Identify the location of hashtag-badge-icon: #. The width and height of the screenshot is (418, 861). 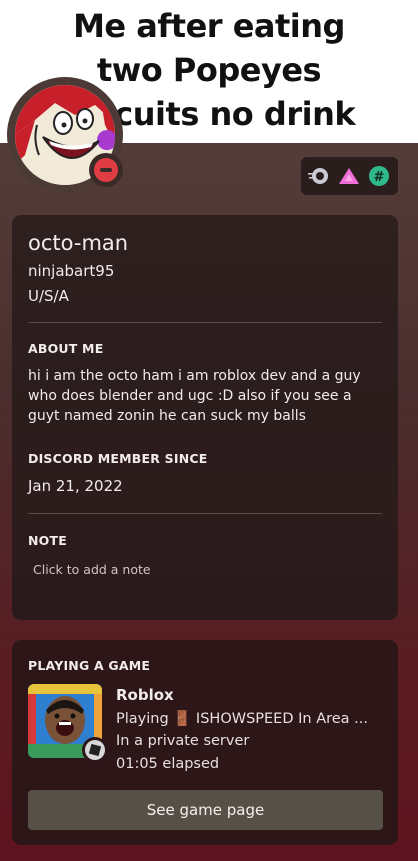
(379, 176).